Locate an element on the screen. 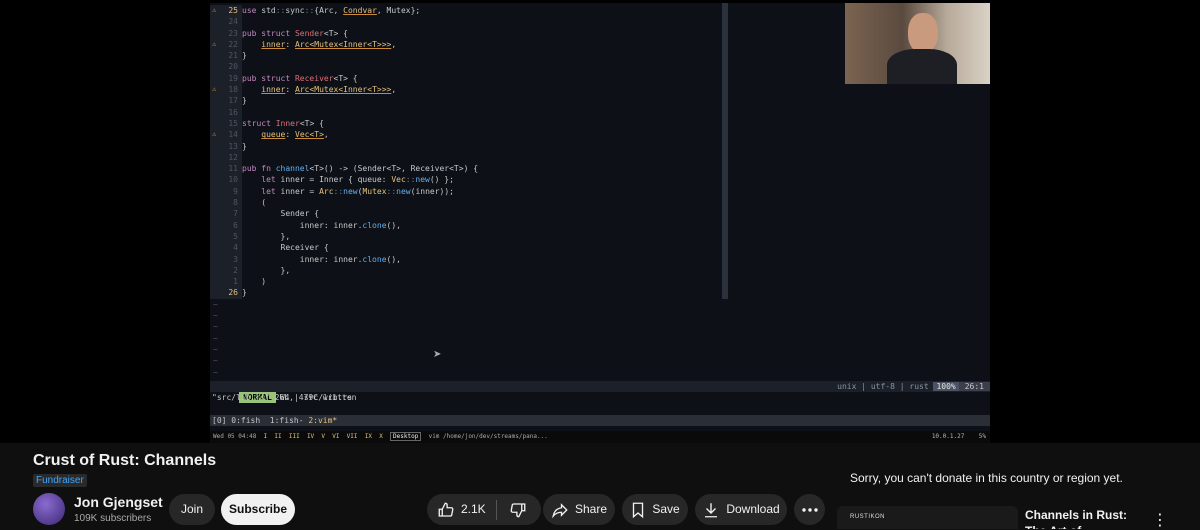  code-text: struct Inner<T> { is located at coordinates (283, 123).